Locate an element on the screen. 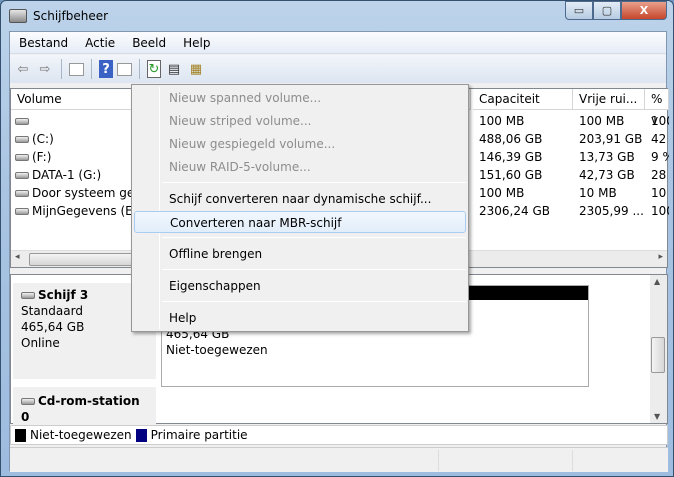 The image size is (674, 477). context-menu-item: Eigenschappen is located at coordinates (300, 286).